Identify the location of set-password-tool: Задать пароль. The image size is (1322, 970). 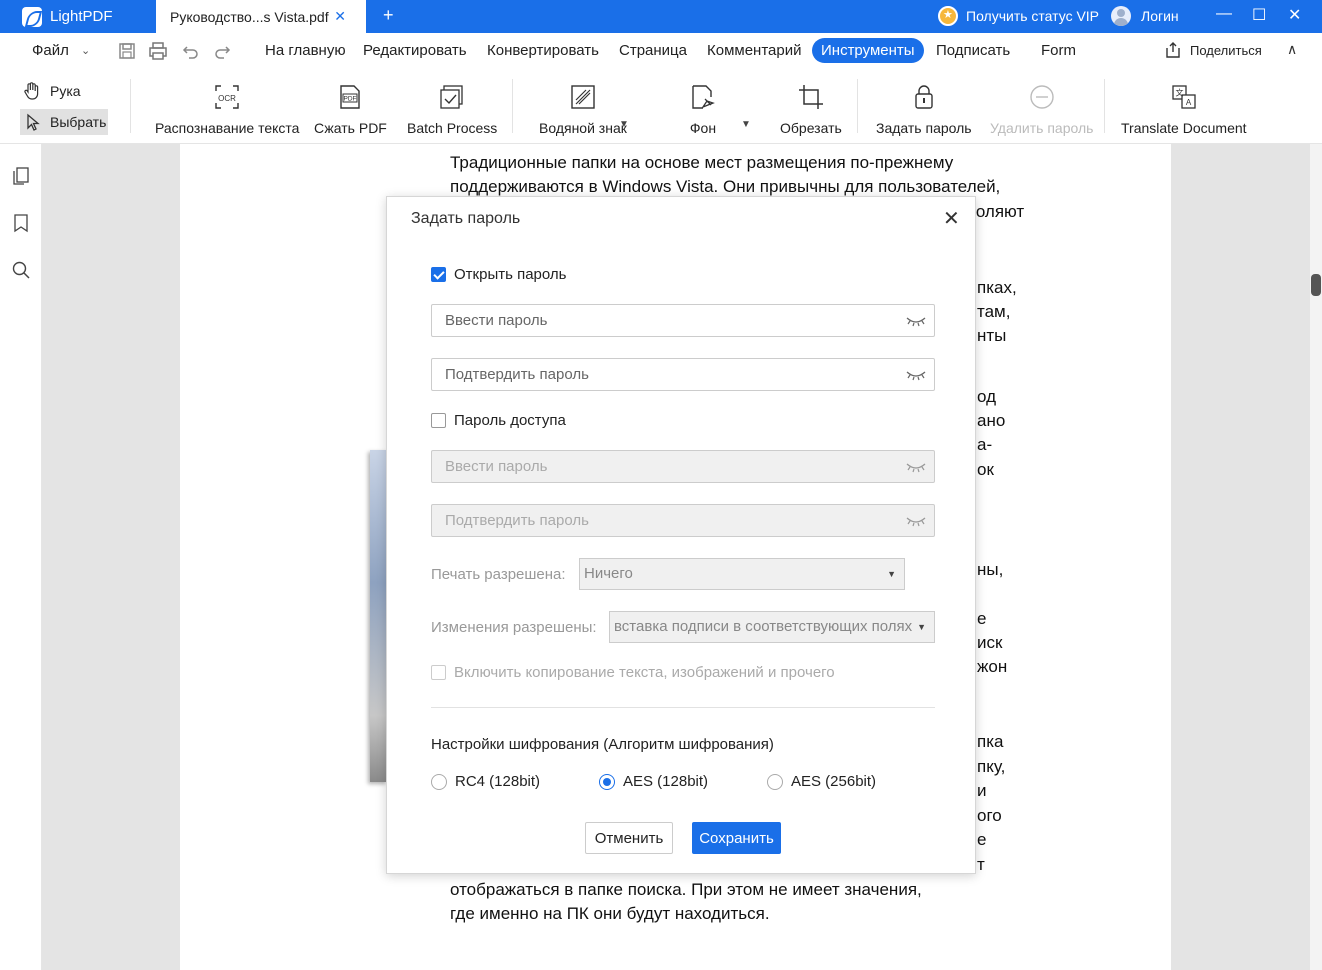
(924, 109).